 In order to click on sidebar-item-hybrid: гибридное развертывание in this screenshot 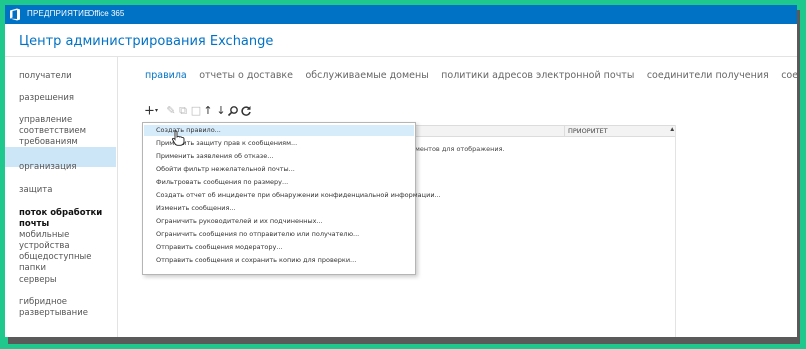, I will do `click(54, 308)`.